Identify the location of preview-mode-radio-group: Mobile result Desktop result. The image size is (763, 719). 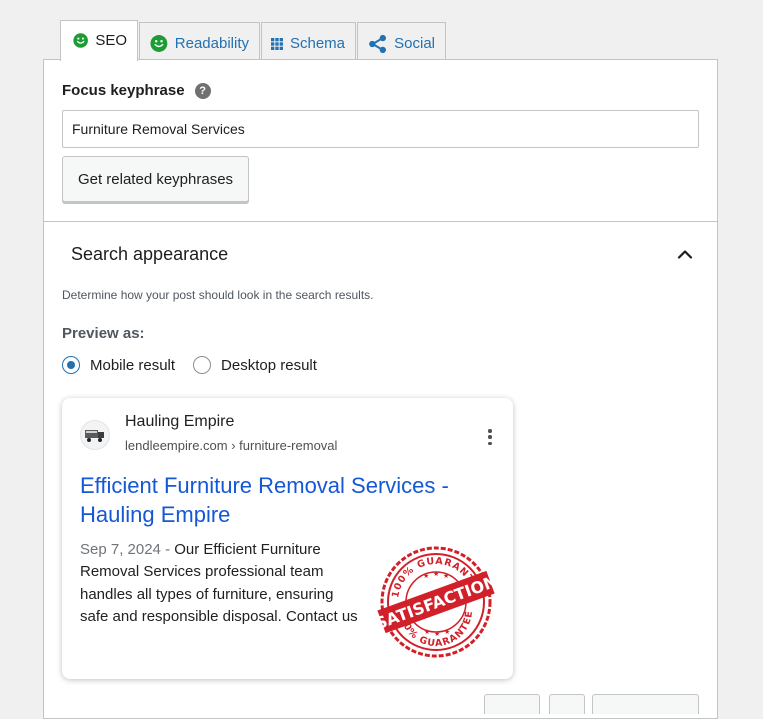
(198, 365).